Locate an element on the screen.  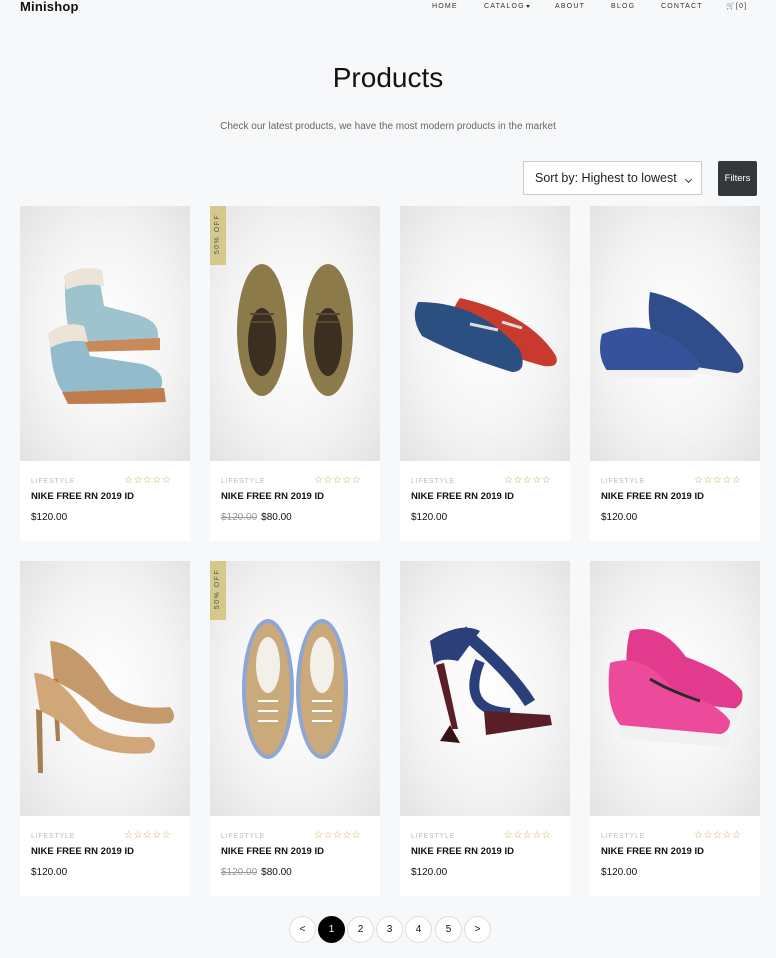
product-image-navy-strappy-heels is located at coordinates (485, 688).